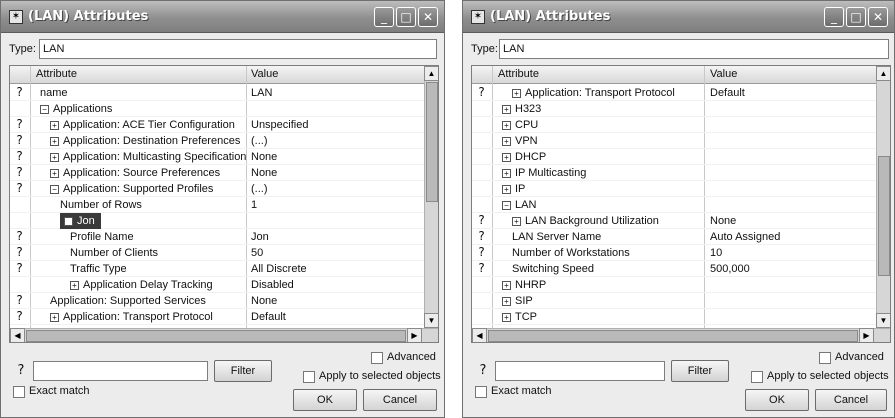  I want to click on filter-input, so click(120, 371).